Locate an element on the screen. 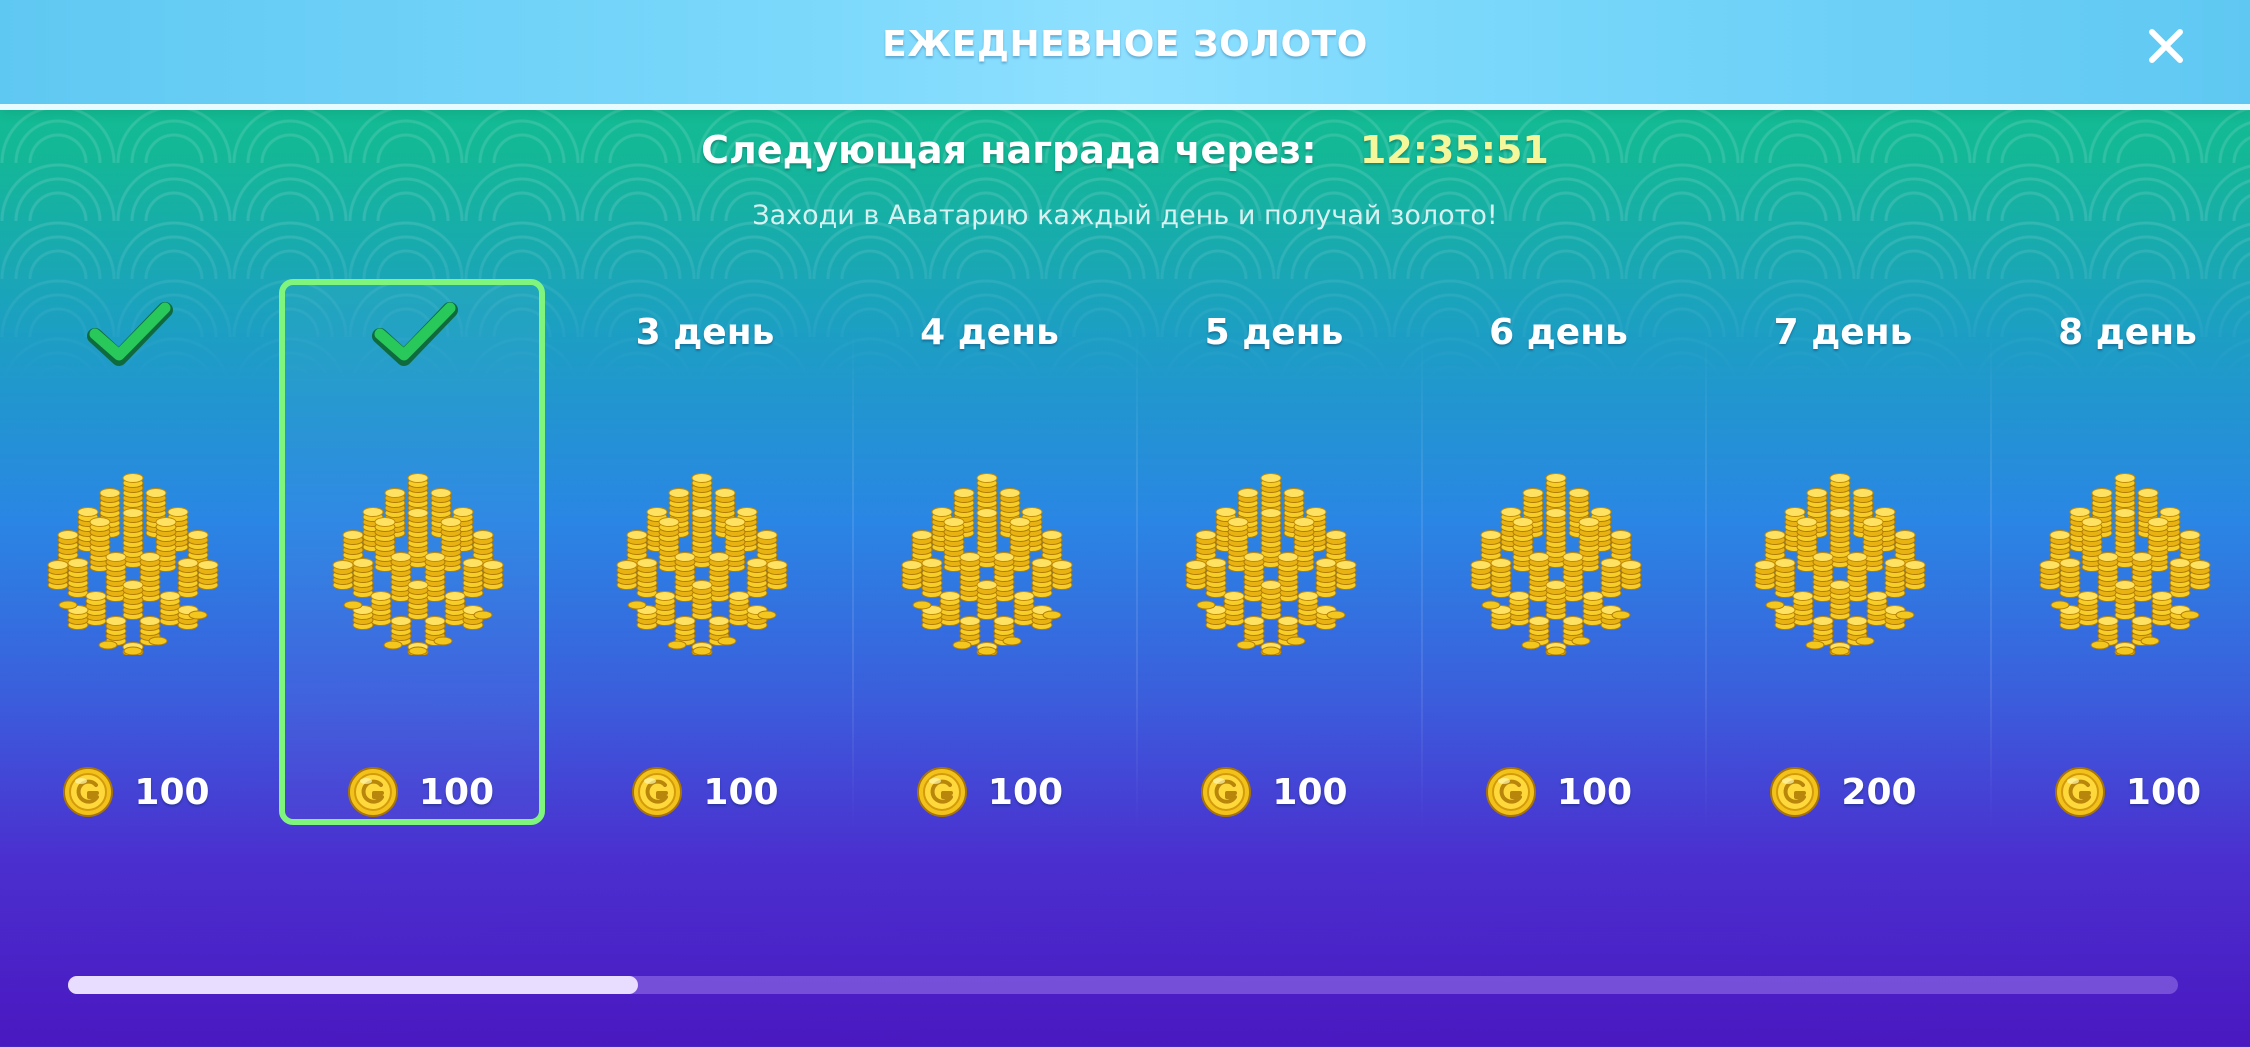  day-label: 7 день is located at coordinates (1843, 332).